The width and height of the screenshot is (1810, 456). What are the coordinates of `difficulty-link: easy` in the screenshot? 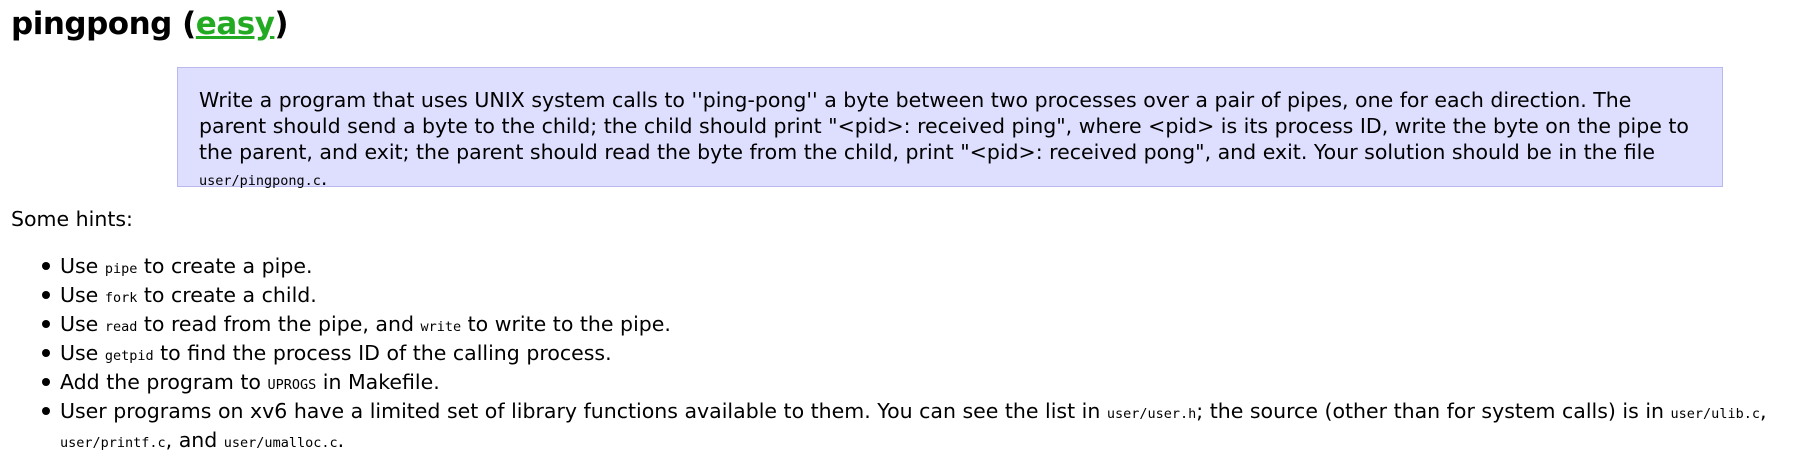 It's located at (235, 24).